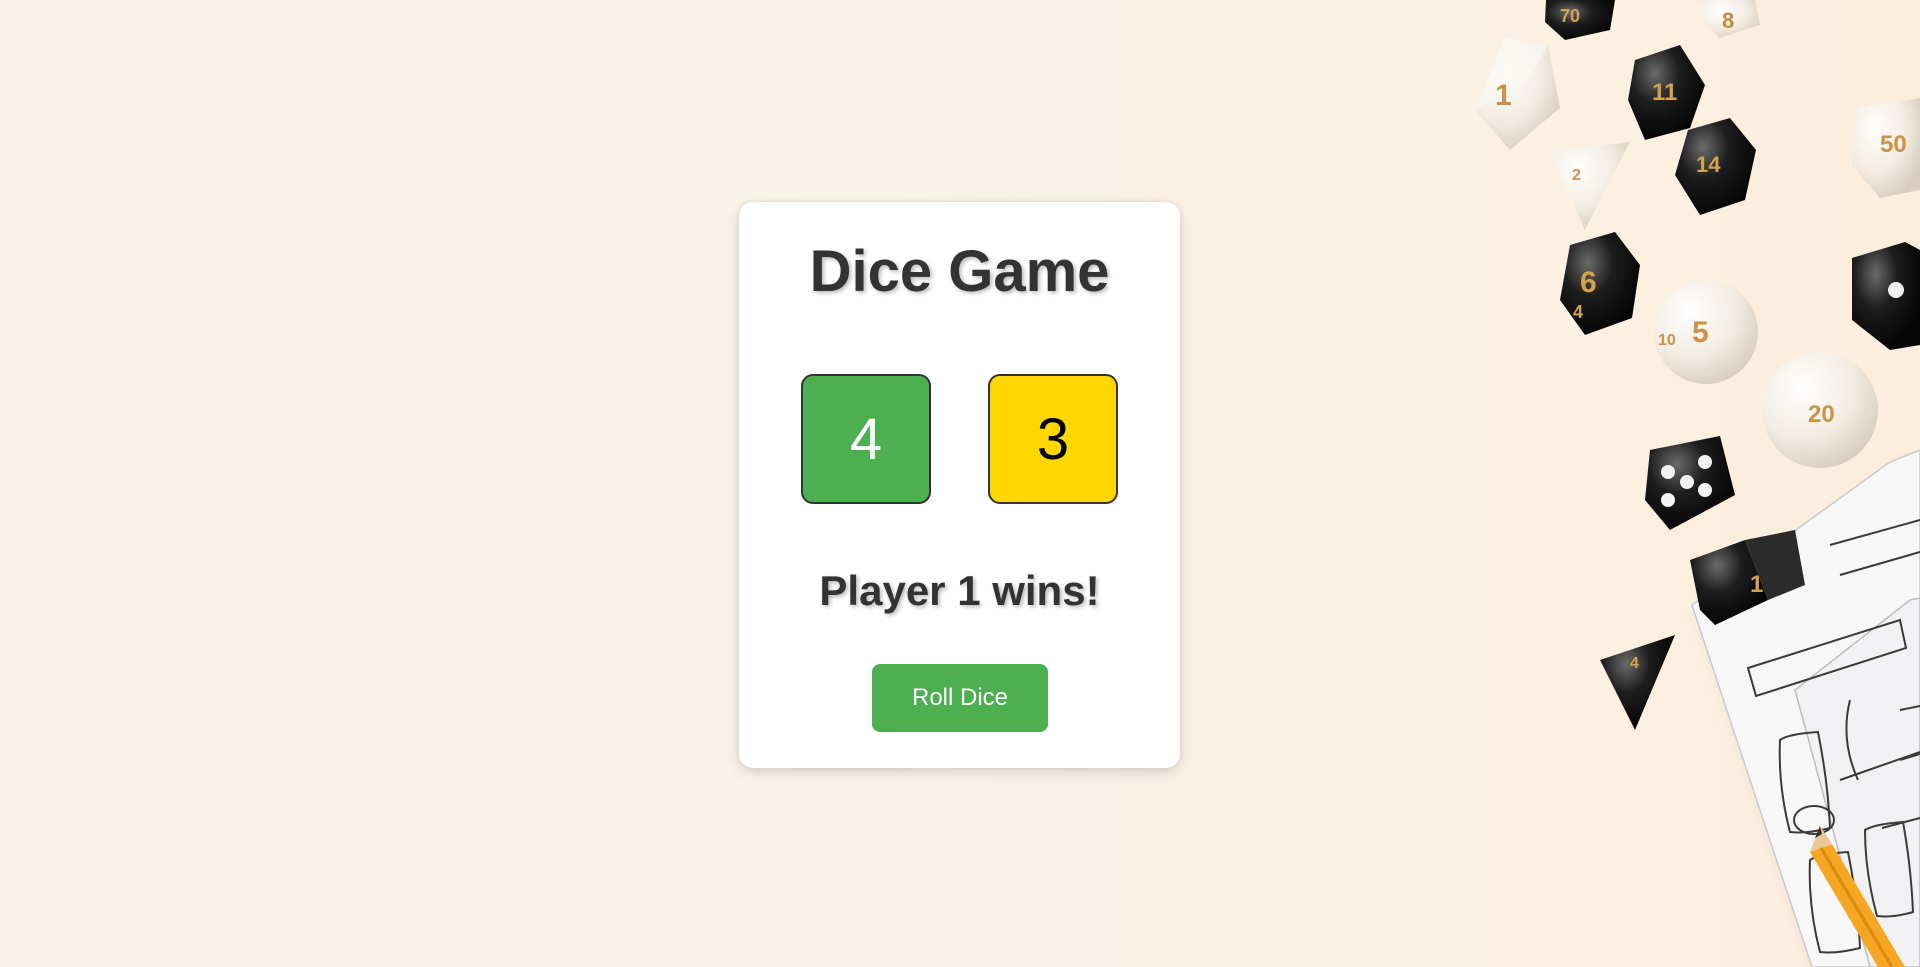 Image resolution: width=1920 pixels, height=967 pixels. I want to click on svg-text: 2, so click(1576, 175).